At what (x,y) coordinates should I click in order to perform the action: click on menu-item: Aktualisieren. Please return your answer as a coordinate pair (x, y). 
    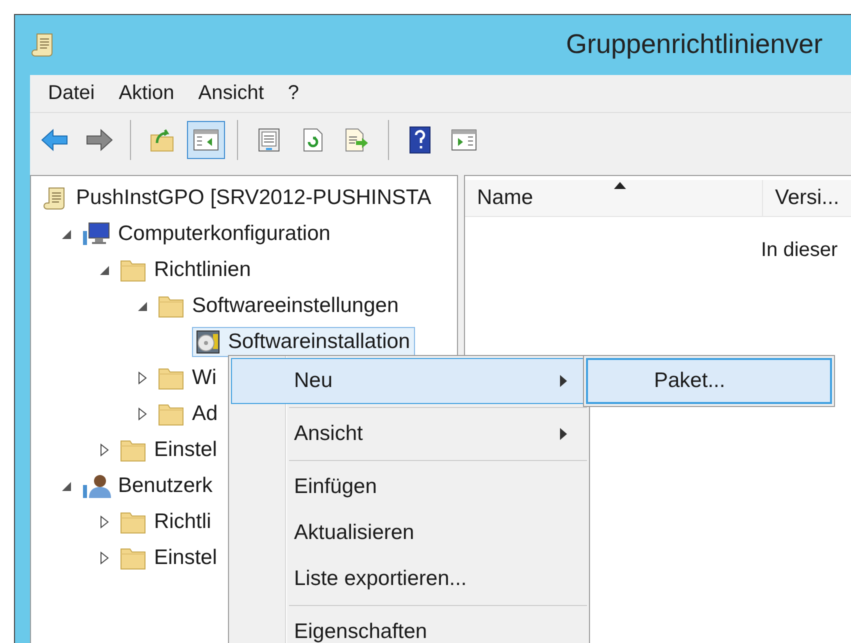
    Looking at the image, I should click on (409, 533).